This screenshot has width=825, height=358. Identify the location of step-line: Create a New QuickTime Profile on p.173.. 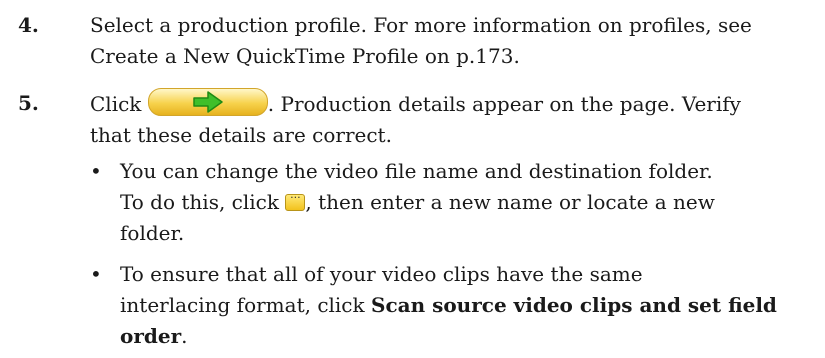
(305, 56).